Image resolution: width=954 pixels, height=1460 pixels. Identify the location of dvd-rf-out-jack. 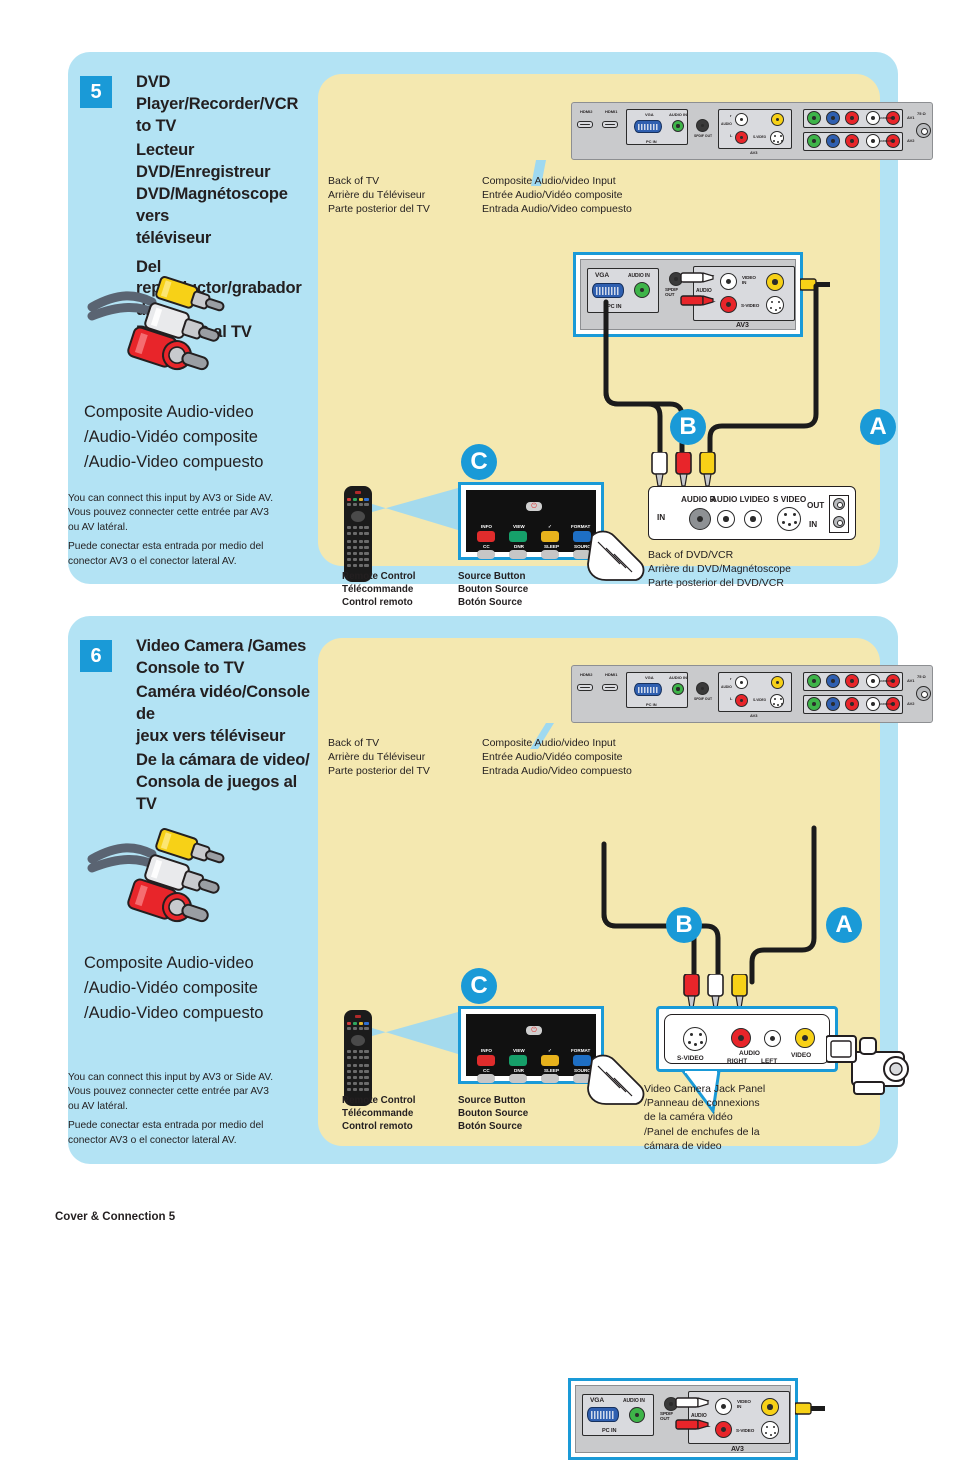
(839, 504).